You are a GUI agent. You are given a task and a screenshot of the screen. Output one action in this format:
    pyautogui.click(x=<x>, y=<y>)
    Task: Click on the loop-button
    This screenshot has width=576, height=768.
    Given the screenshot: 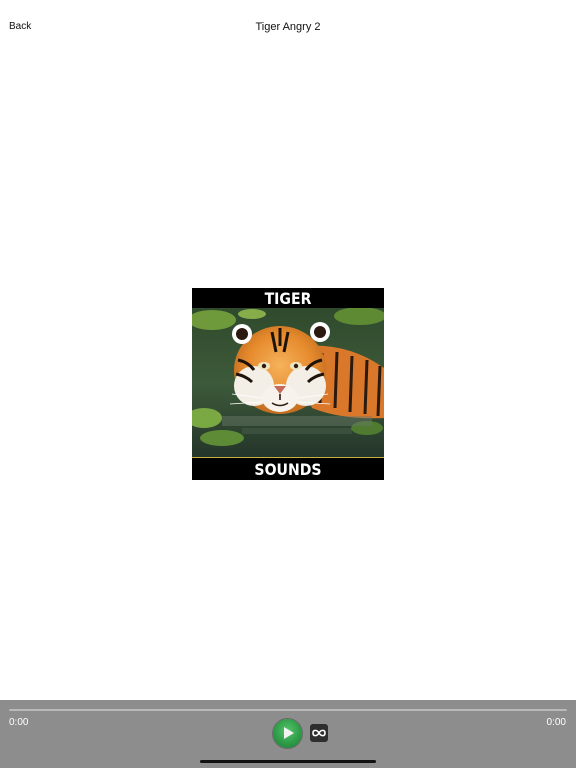 What is the action you would take?
    pyautogui.click(x=319, y=733)
    